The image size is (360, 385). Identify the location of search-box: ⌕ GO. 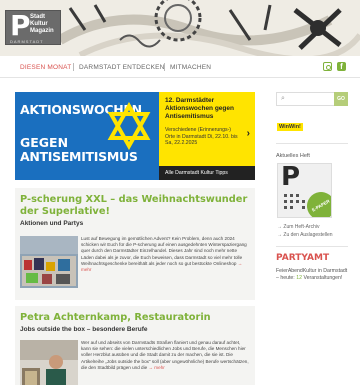
(312, 99).